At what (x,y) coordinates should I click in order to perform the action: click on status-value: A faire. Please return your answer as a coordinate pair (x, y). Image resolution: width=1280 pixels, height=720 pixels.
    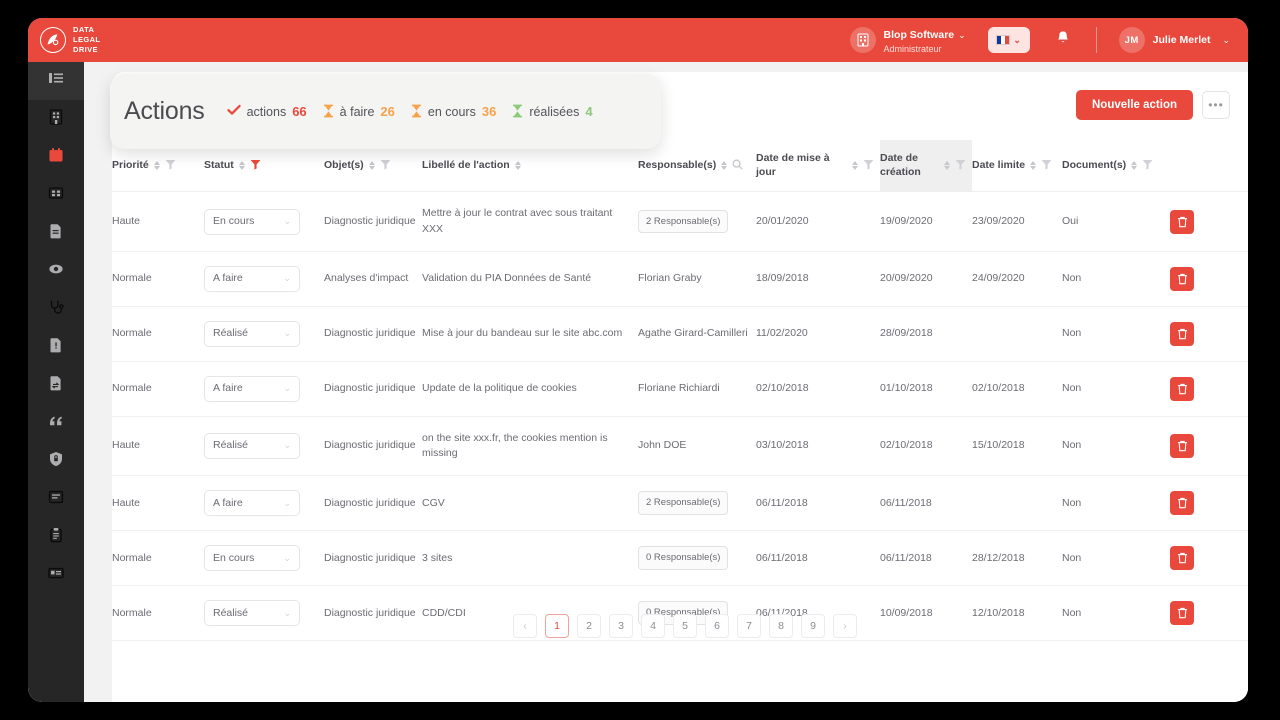
    Looking at the image, I should click on (228, 278).